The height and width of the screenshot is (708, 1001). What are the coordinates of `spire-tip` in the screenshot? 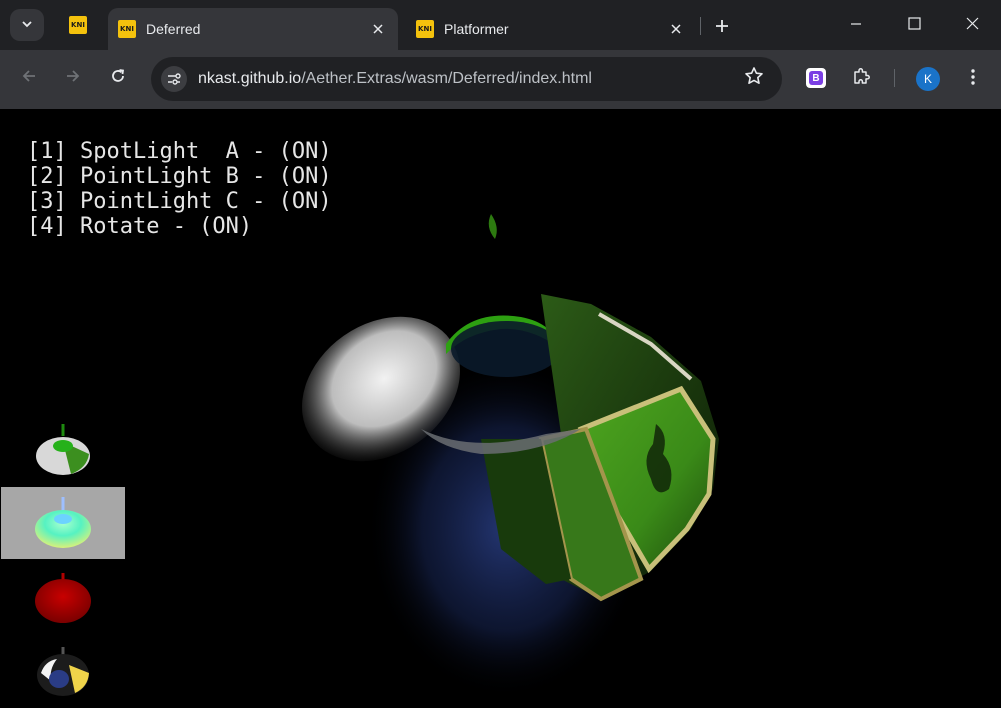 It's located at (492, 226).